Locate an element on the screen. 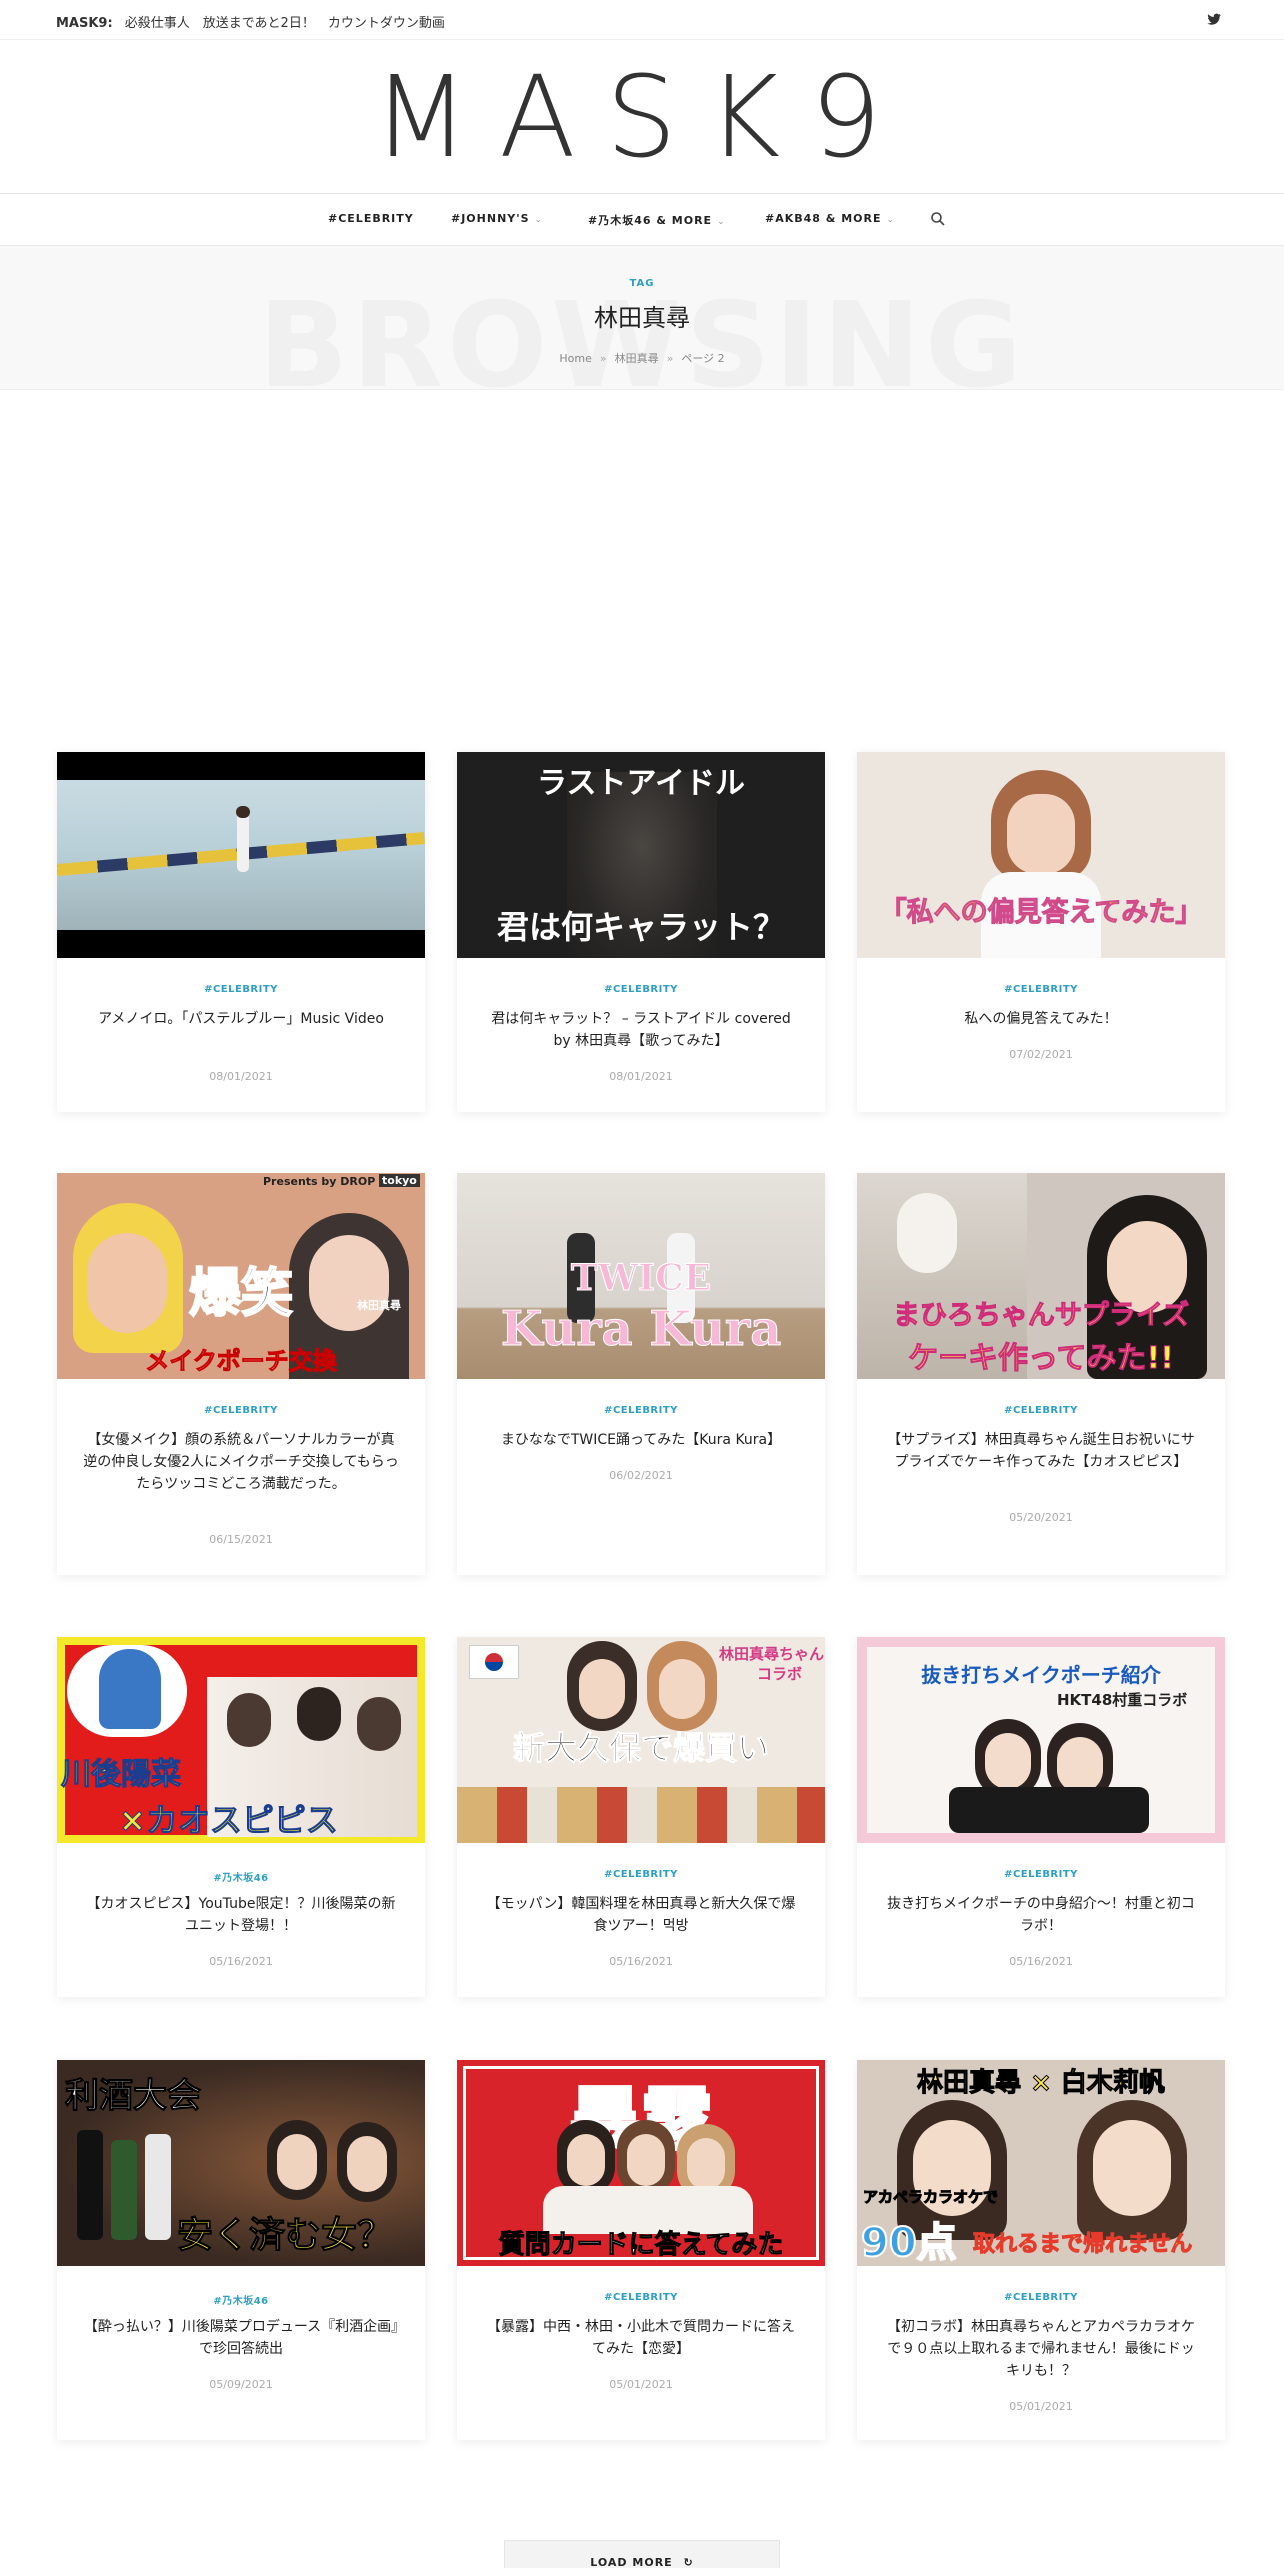 This screenshot has width=1284, height=2568. post-title: 抜き打ちメイクポーチの中身紹介〜！村重と初コラボ！ is located at coordinates (1041, 1915).